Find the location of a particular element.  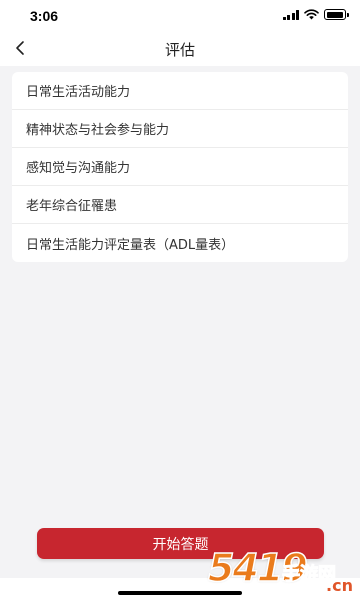

assessment-item-geriatric-syndrome: 老年综合征罹患 is located at coordinates (180, 205).